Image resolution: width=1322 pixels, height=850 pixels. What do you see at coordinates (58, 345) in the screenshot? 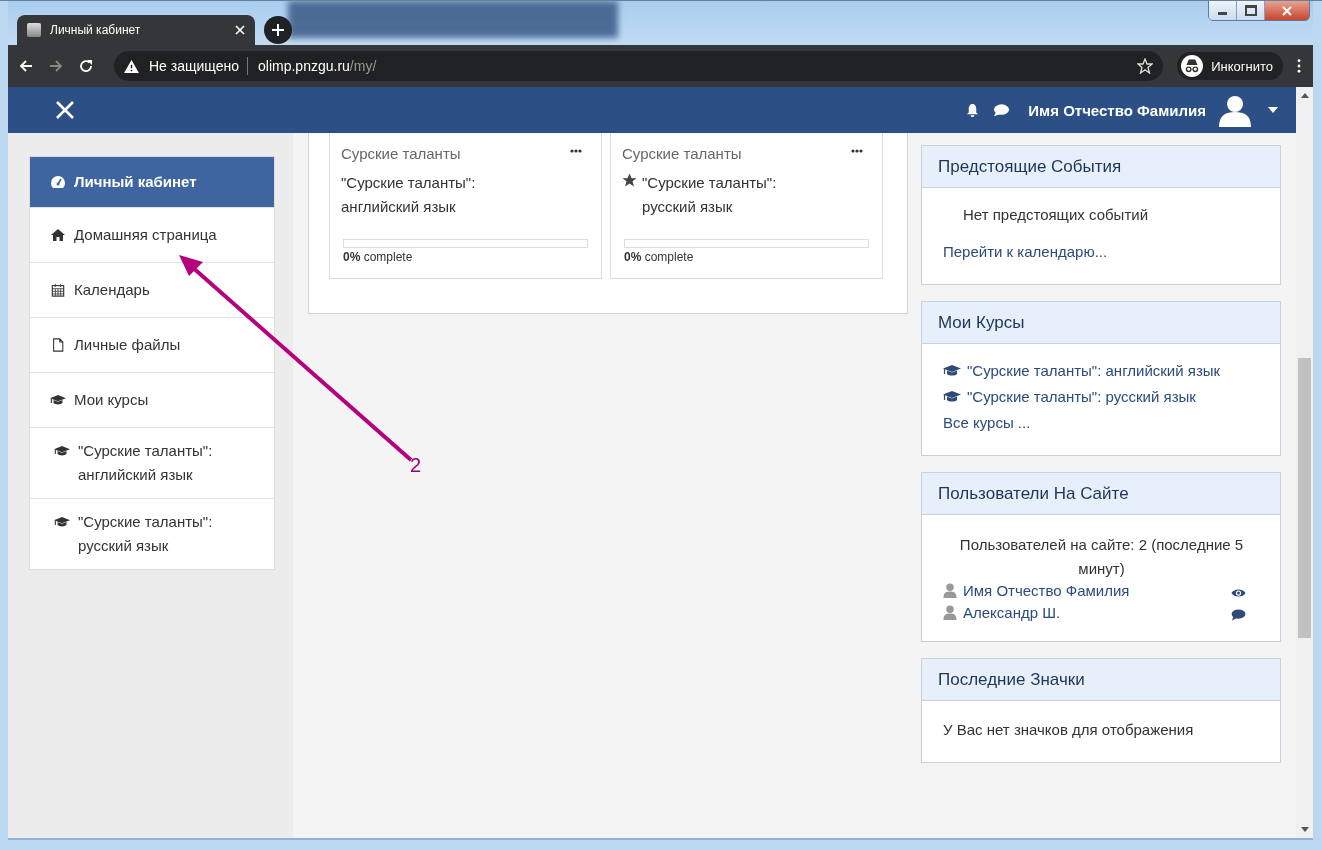
I see `file-icon` at bounding box center [58, 345].